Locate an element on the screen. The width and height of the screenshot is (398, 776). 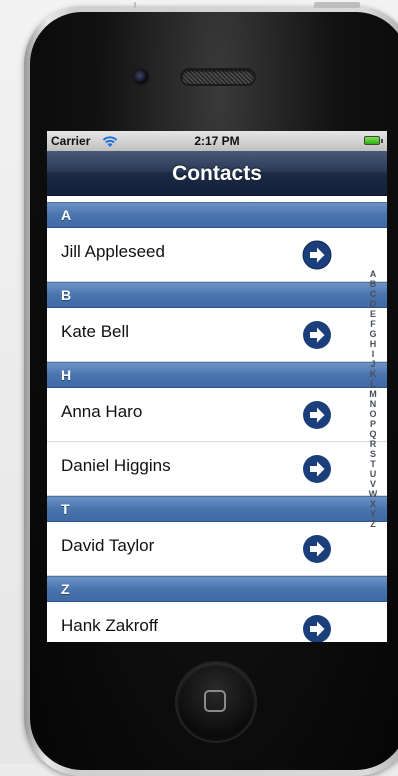
contact-name: Kate Bell is located at coordinates (95, 331).